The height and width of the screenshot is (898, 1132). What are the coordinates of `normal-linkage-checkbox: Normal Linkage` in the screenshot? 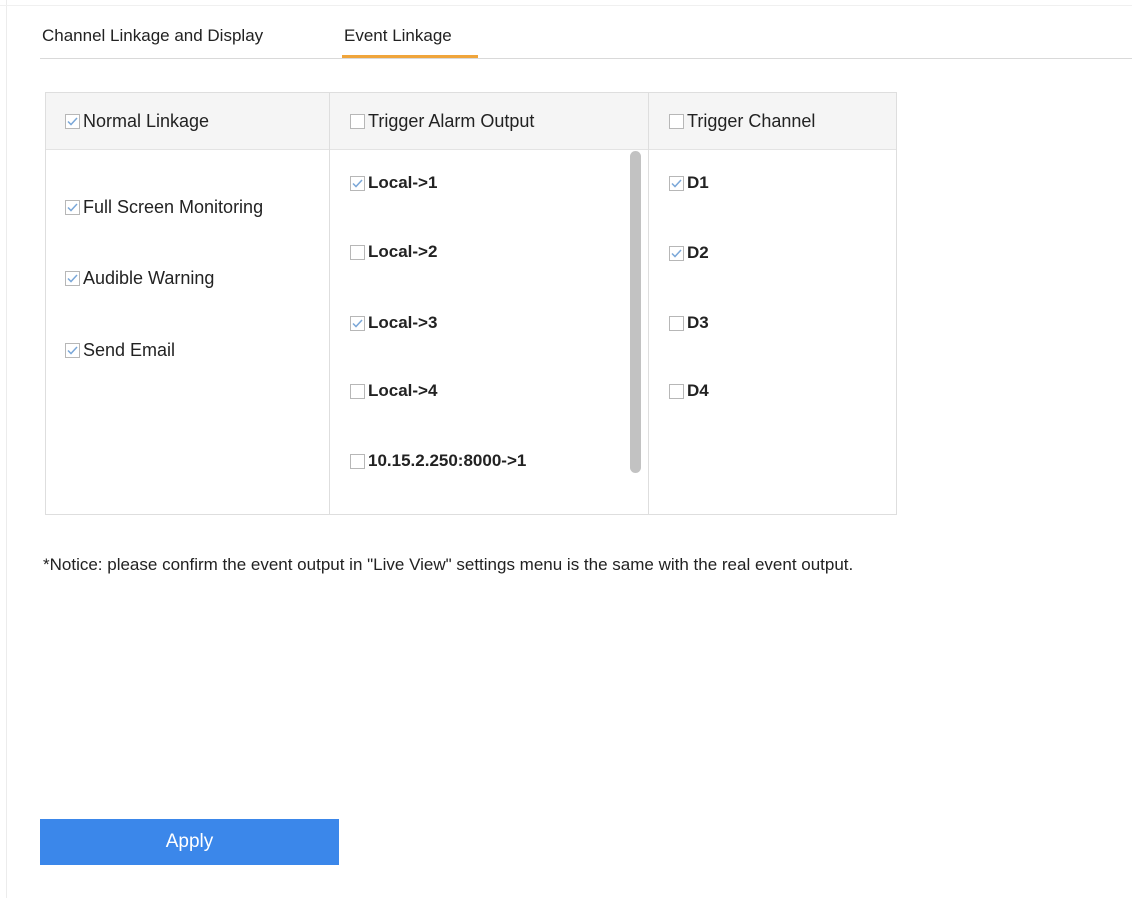 It's located at (137, 121).